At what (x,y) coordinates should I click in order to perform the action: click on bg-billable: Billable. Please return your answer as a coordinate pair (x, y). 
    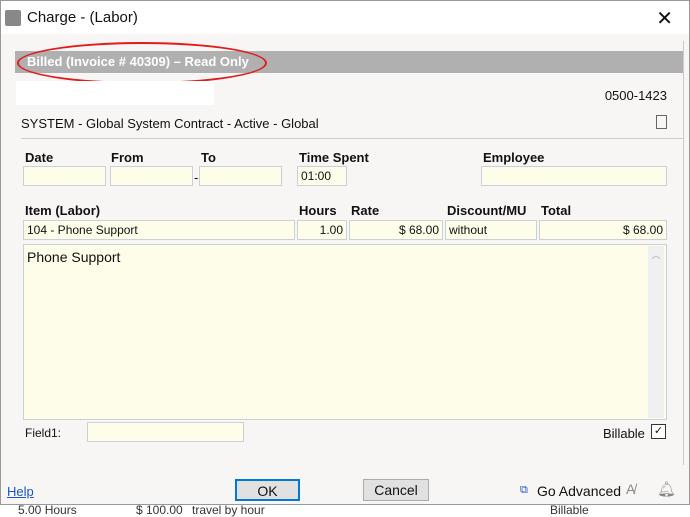
    Looking at the image, I should click on (569, 510).